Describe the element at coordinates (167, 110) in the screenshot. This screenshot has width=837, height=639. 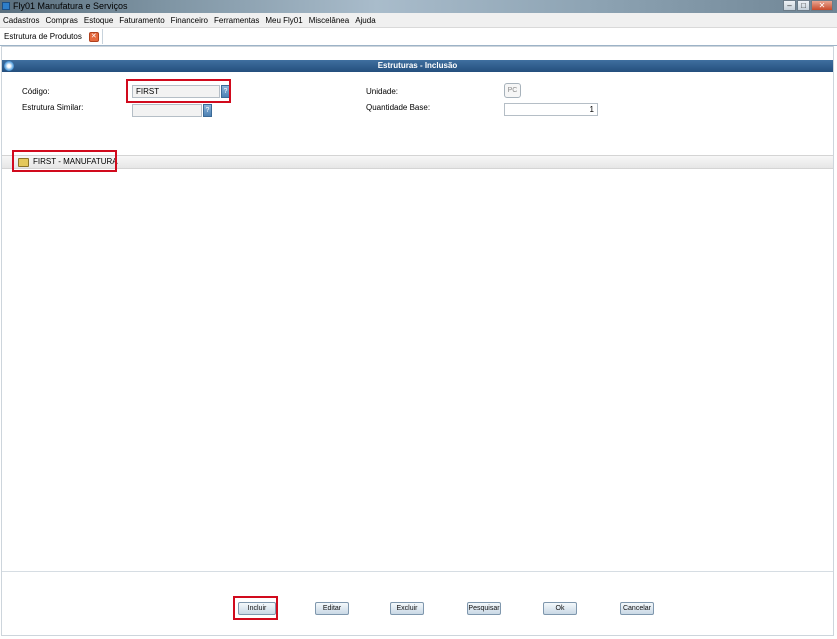
I see `similar-input` at that location.